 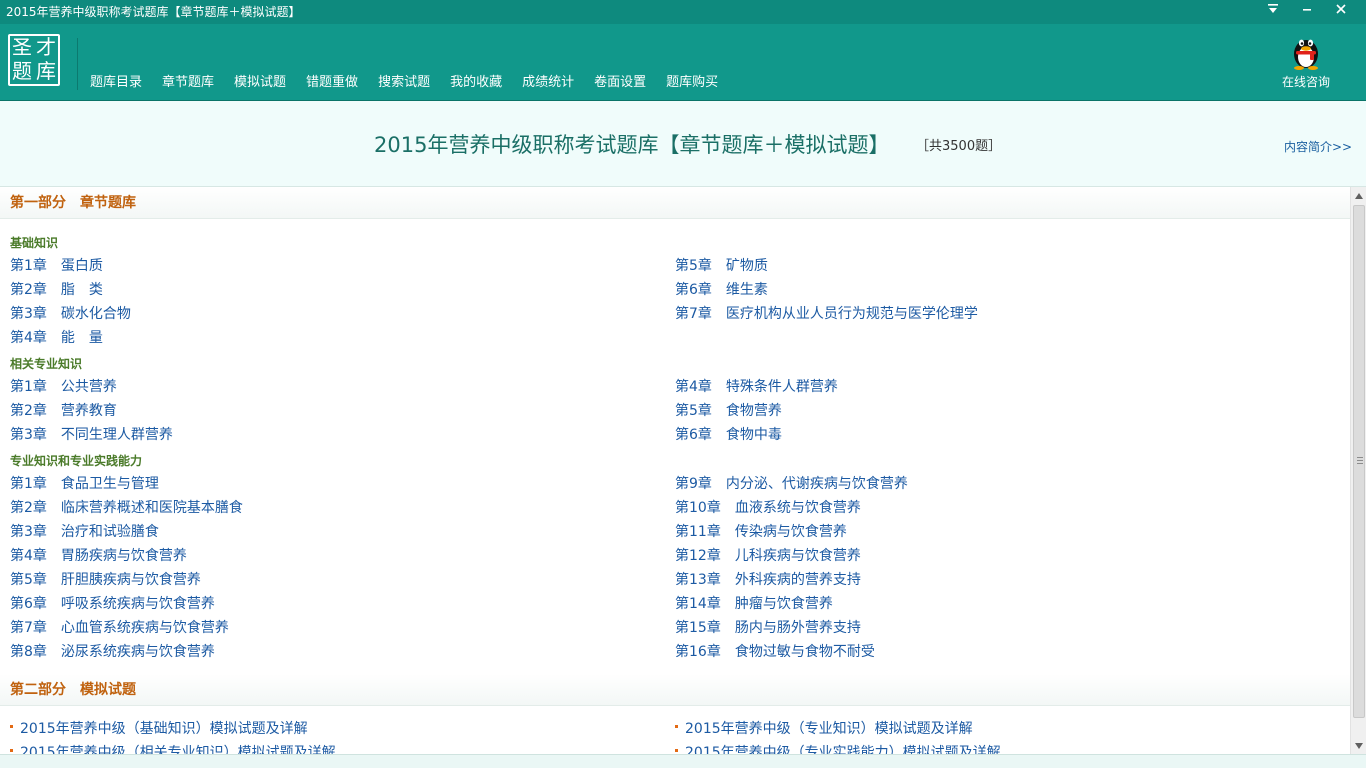 What do you see at coordinates (260, 83) in the screenshot?
I see `nav-item-mock-tests: 模拟试题` at bounding box center [260, 83].